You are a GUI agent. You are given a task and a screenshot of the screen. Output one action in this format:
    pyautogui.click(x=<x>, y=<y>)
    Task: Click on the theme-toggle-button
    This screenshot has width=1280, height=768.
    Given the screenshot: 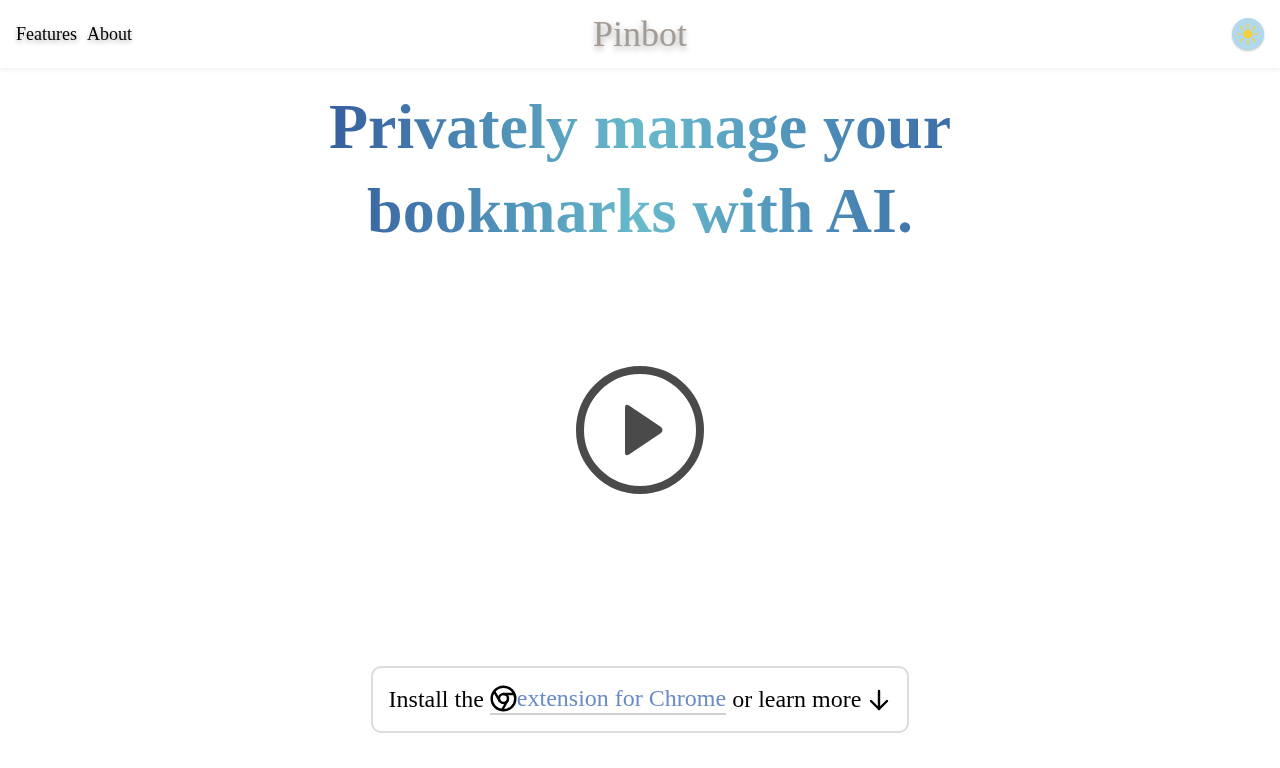 What is the action you would take?
    pyautogui.click(x=1248, y=34)
    